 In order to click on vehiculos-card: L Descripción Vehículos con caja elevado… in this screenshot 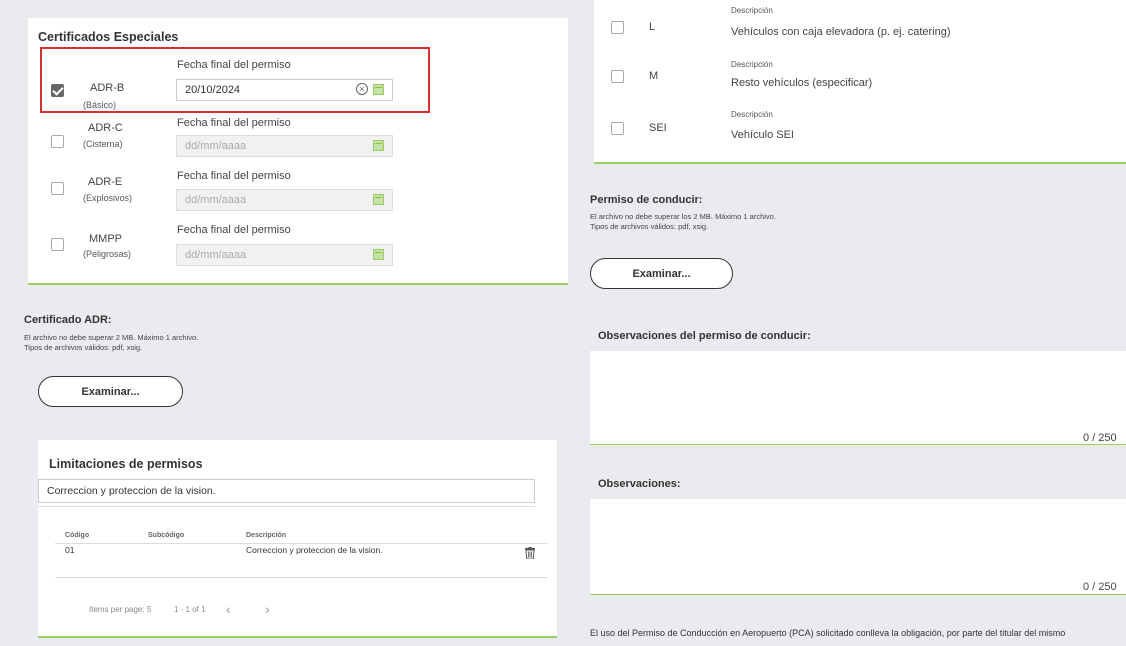, I will do `click(860, 82)`.